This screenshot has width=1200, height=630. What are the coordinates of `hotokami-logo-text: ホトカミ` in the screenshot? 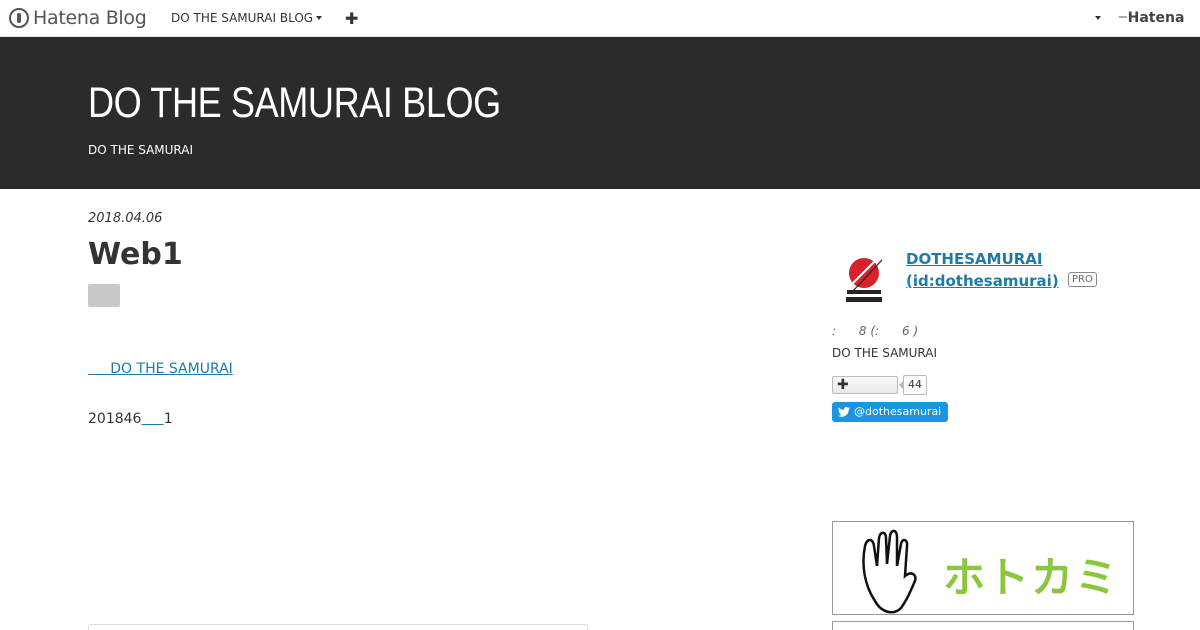 It's located at (1031, 577).